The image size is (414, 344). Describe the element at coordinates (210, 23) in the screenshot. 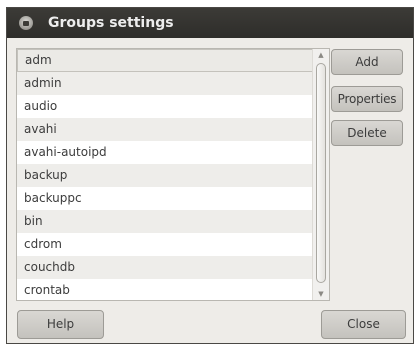

I see `title-bar: Groups settings` at that location.